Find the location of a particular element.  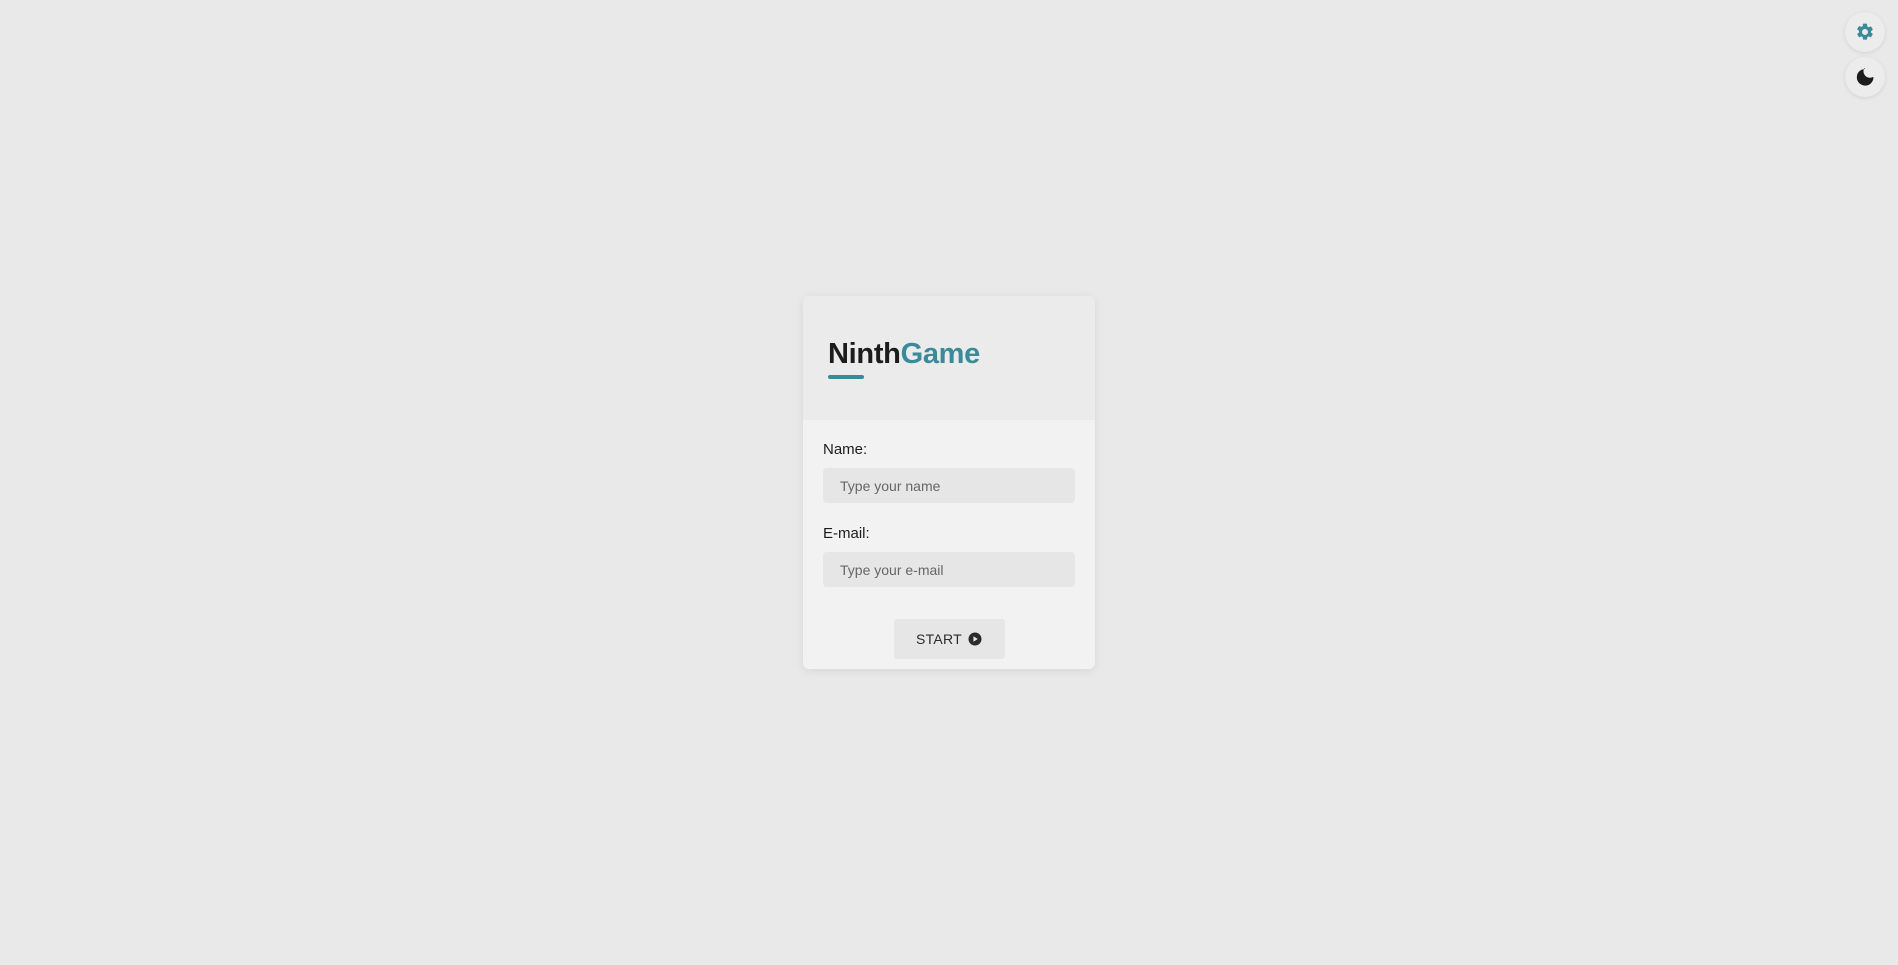

settings-button is located at coordinates (1865, 32).